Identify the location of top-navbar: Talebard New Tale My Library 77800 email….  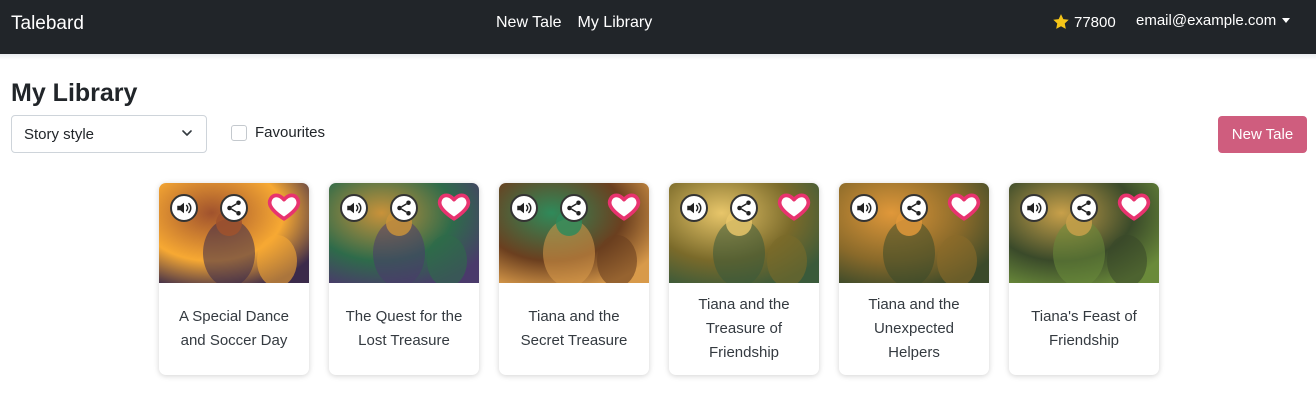
(658, 27).